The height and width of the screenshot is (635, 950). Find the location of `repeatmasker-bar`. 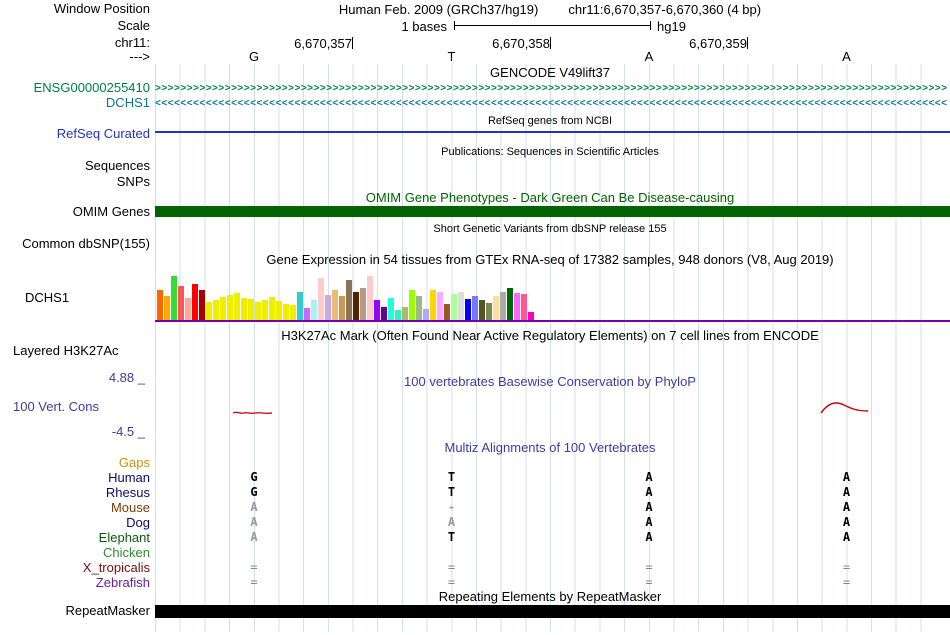

repeatmasker-bar is located at coordinates (552, 611).